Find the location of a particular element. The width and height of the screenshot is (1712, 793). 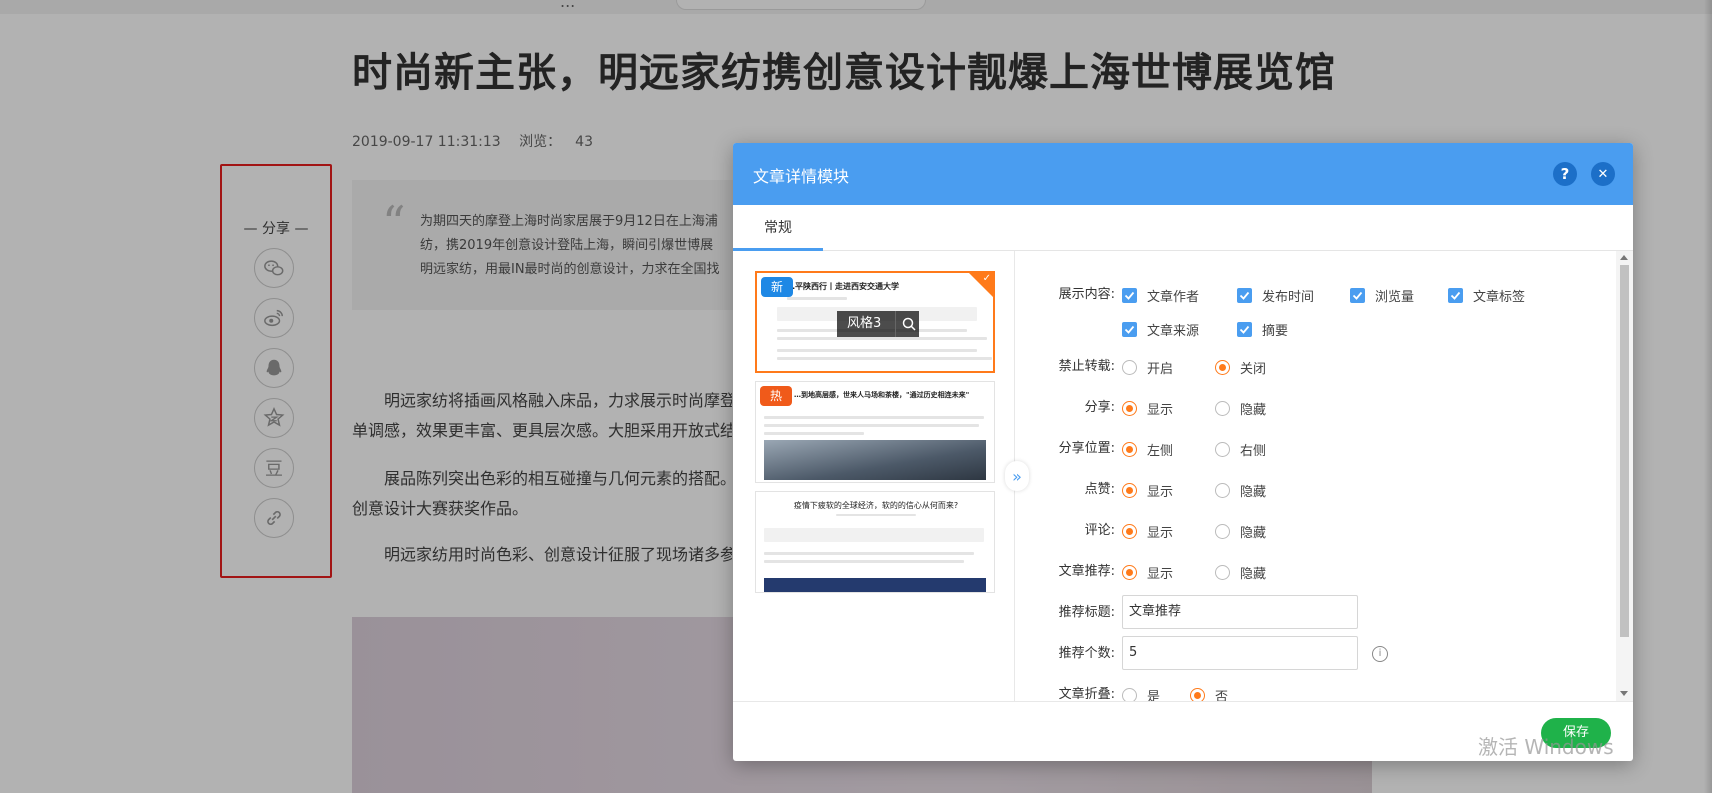

recommend-row: 文章推荐: 显示 隐藏 is located at coordinates (1315, 572).